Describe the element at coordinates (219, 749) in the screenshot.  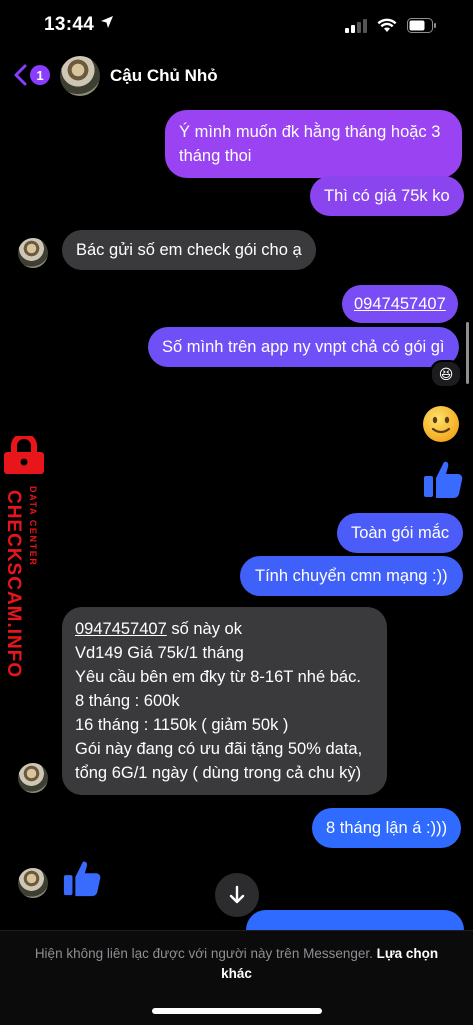
I see `message-line: Gói này đang có ưu đãi tặng 50% data,` at that location.